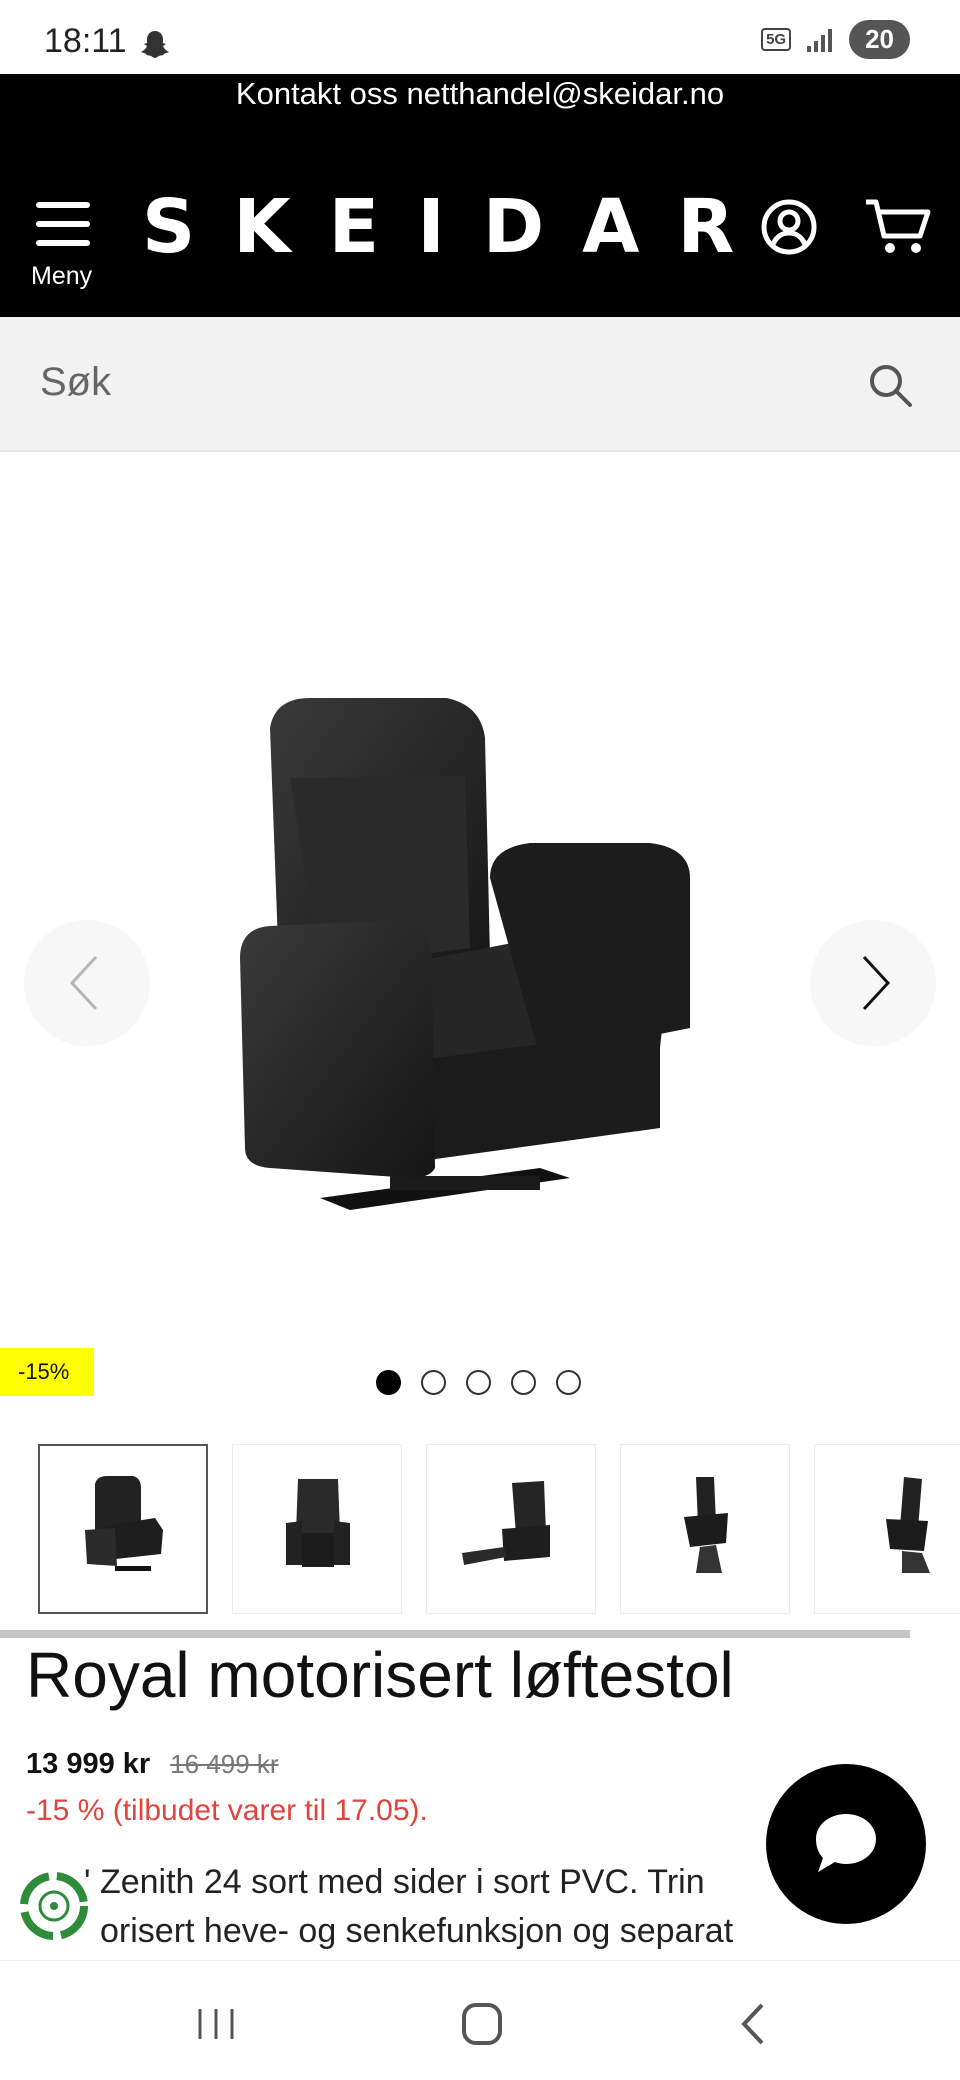 This screenshot has height=2080, width=960. What do you see at coordinates (85, 41) in the screenshot?
I see `status-time: 18:11` at bounding box center [85, 41].